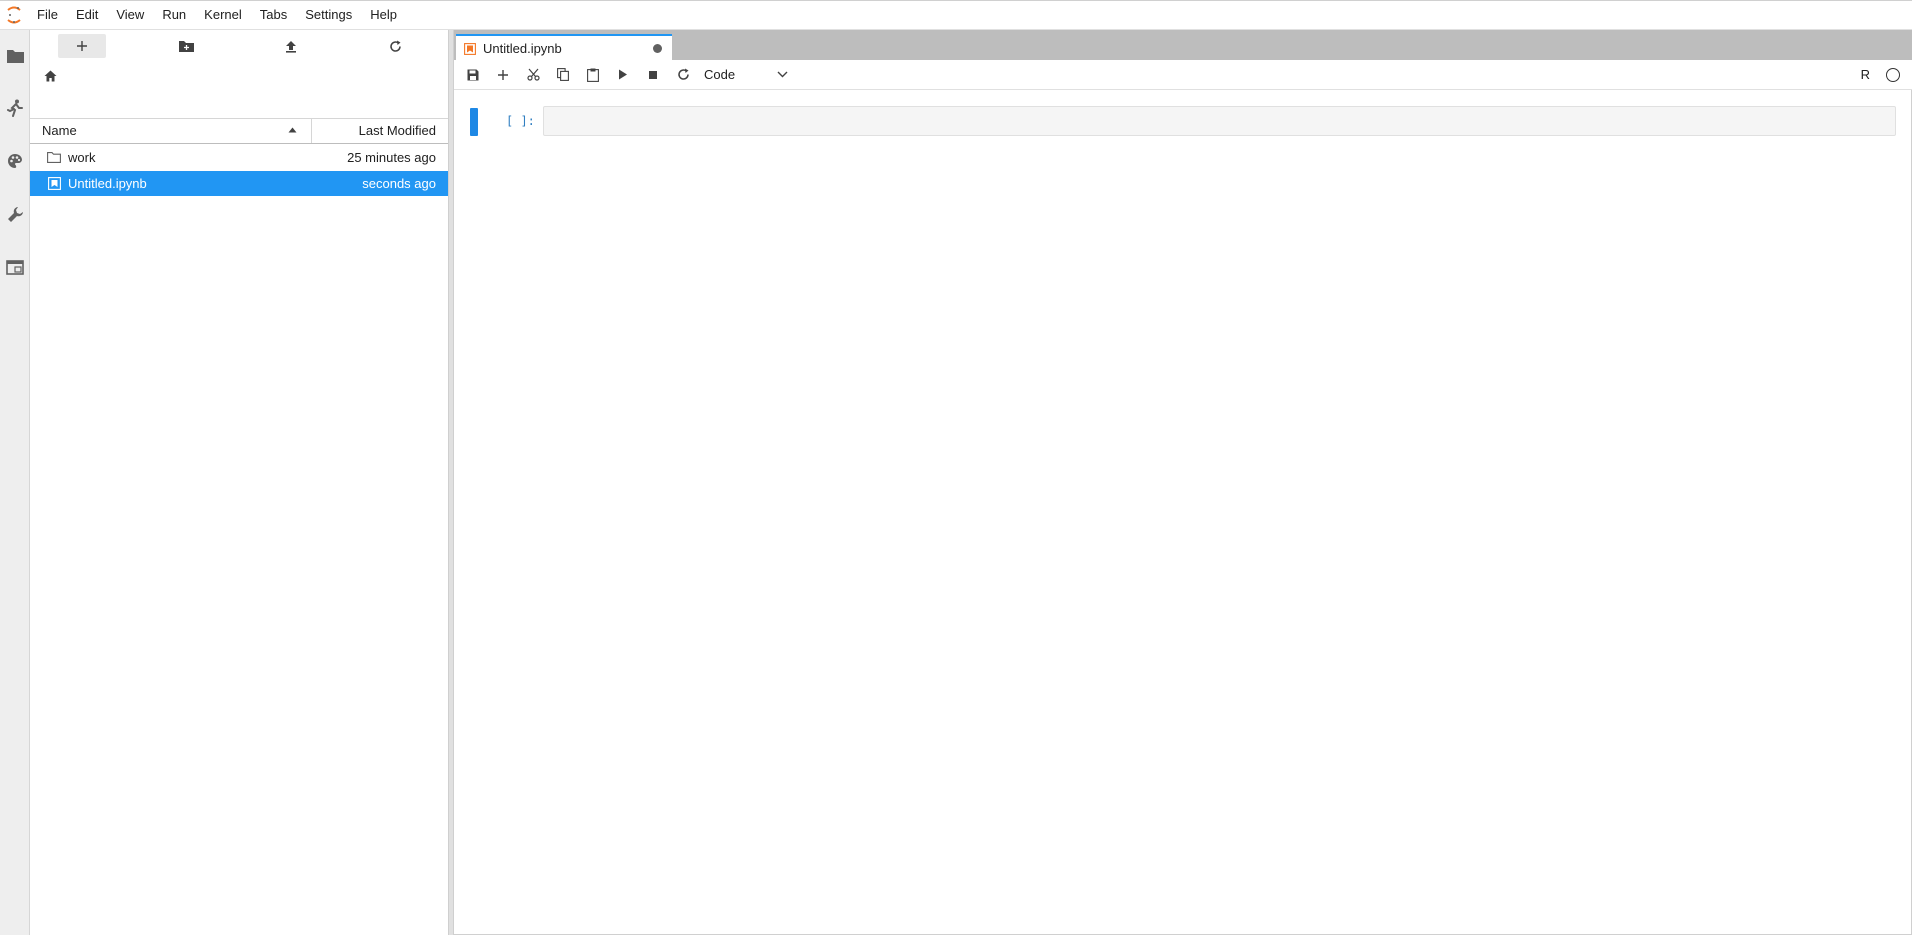  I want to click on file-list-header: Name Last Modified, so click(239, 131).